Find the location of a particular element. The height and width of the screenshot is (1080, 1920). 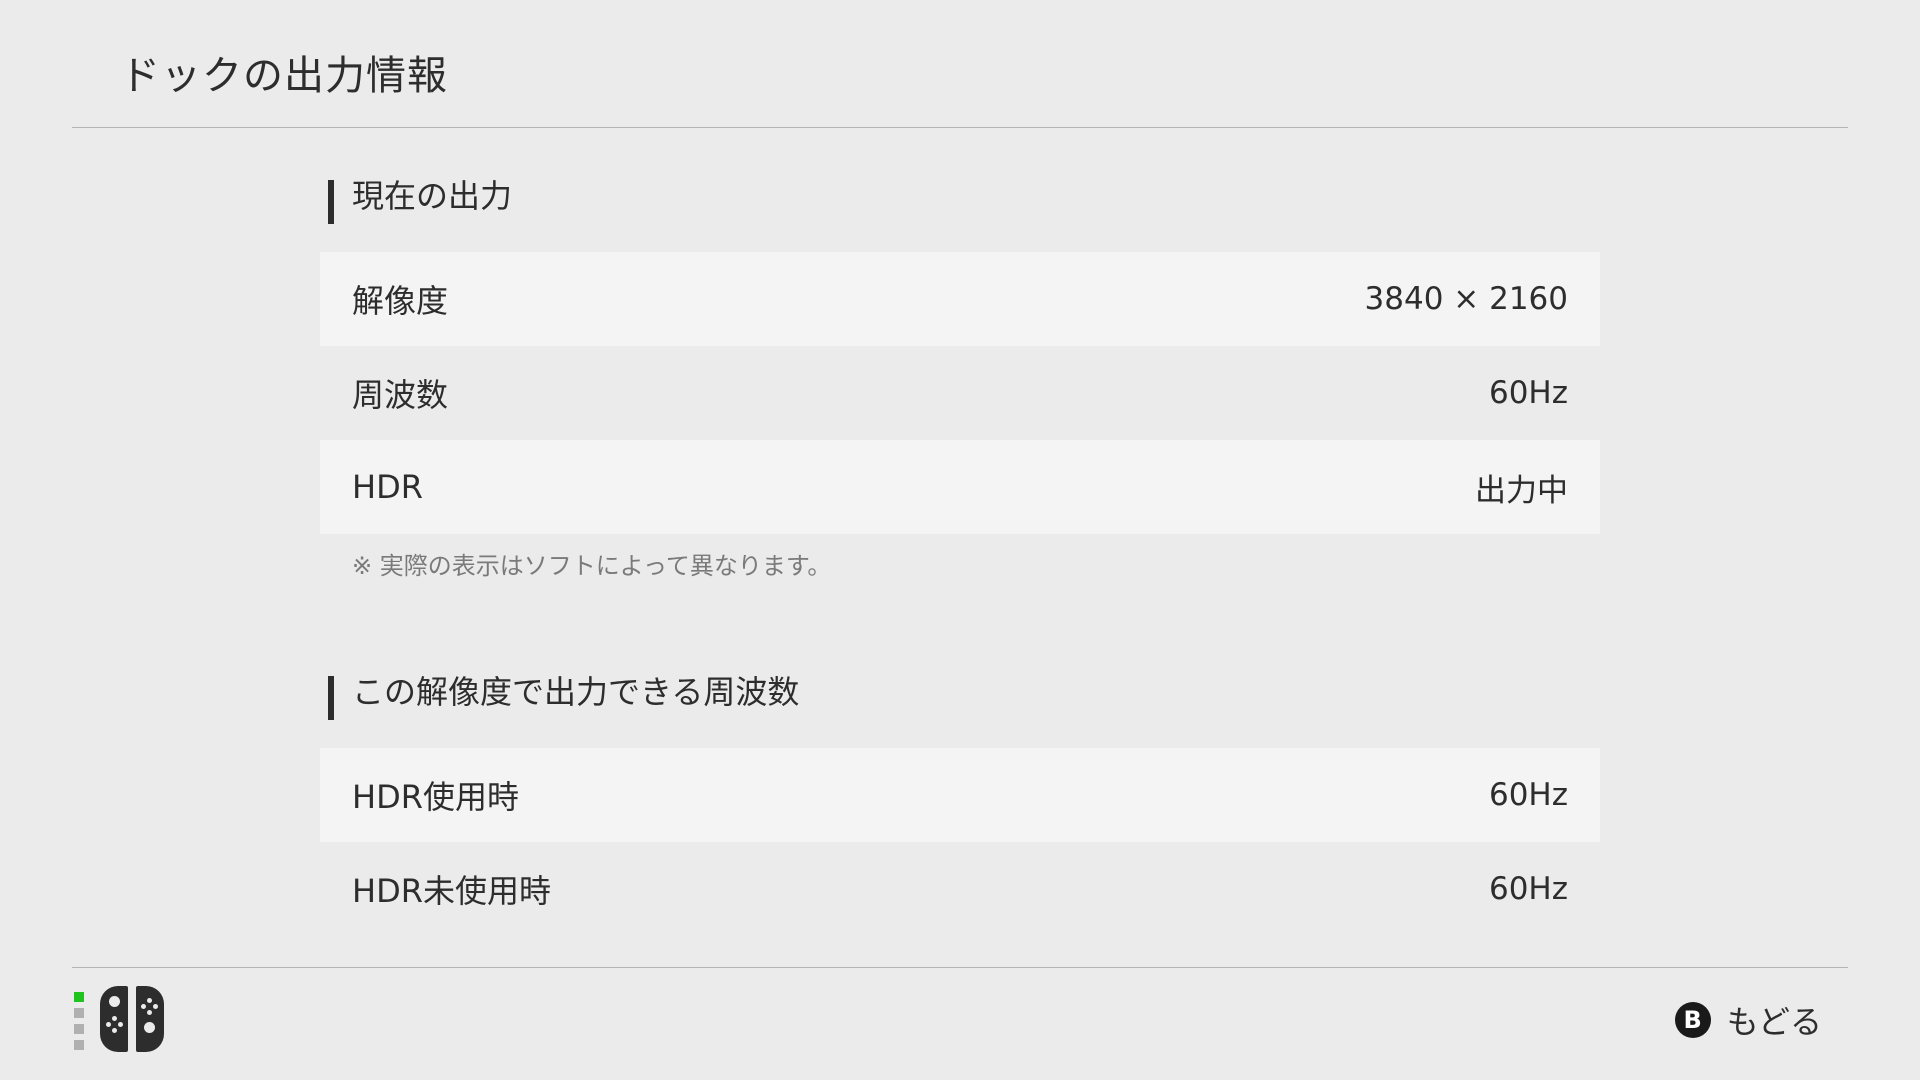

info-row-label: HDR使用時 is located at coordinates (435, 797).